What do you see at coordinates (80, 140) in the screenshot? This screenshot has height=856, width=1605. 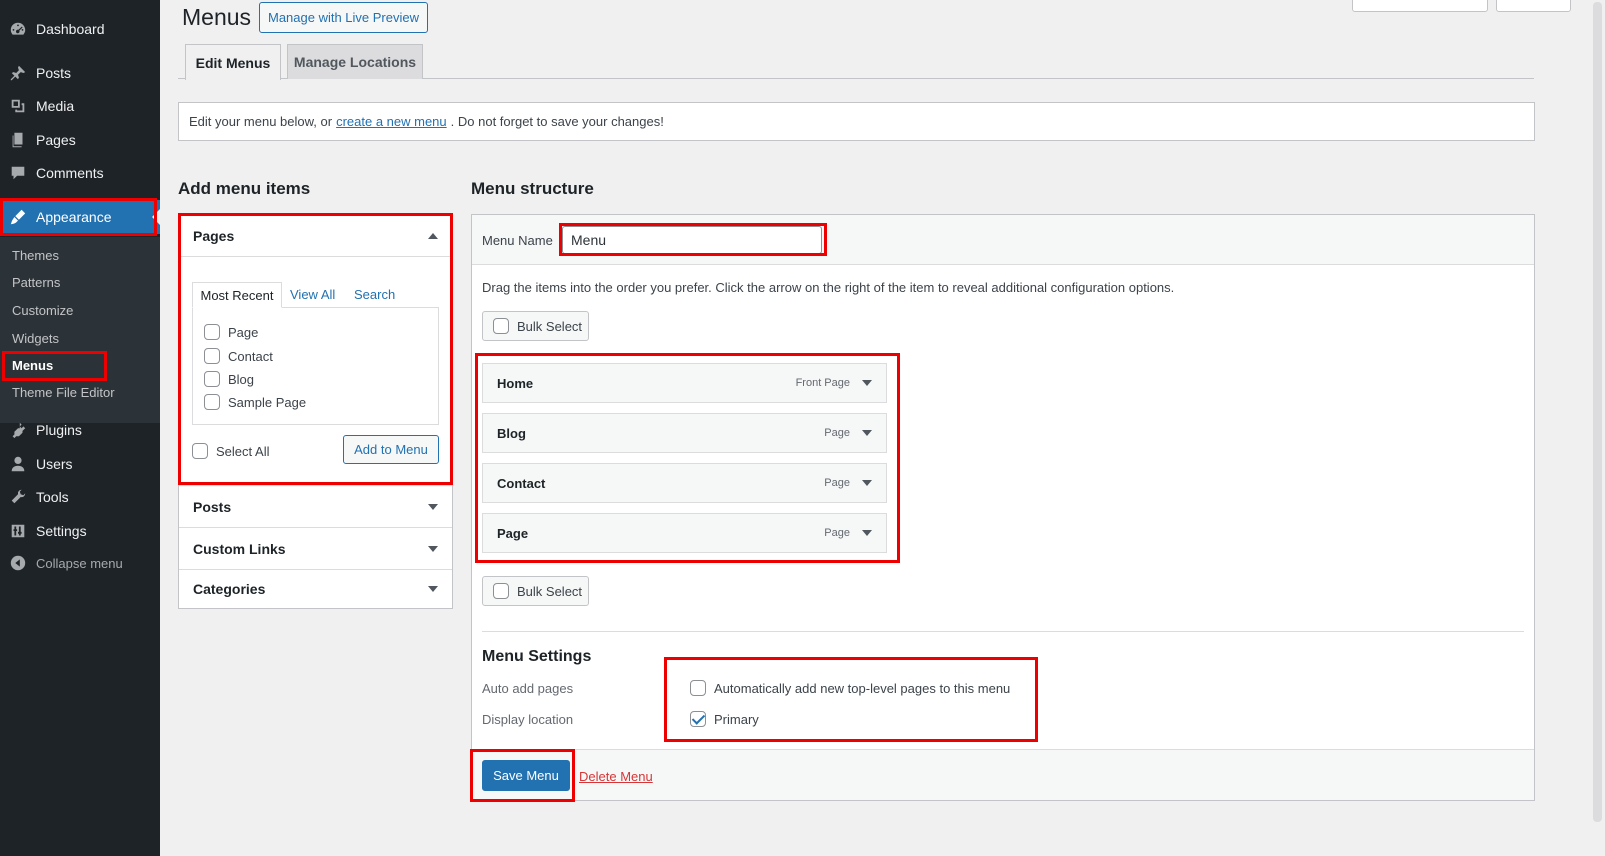 I see `sidebar-item-pages: Pages` at bounding box center [80, 140].